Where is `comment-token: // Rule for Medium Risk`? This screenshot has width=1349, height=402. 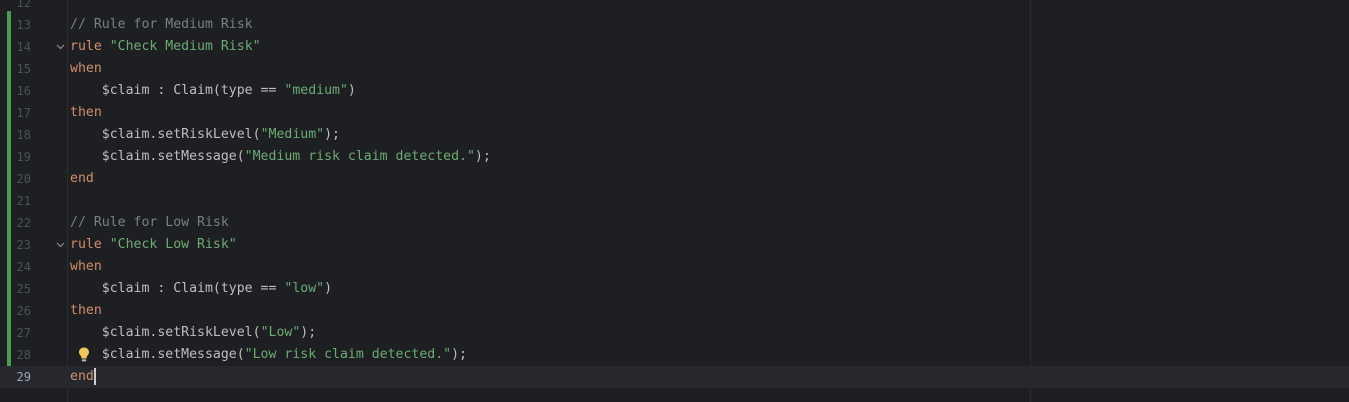
comment-token: // Rule for Medium Risk is located at coordinates (161, 24).